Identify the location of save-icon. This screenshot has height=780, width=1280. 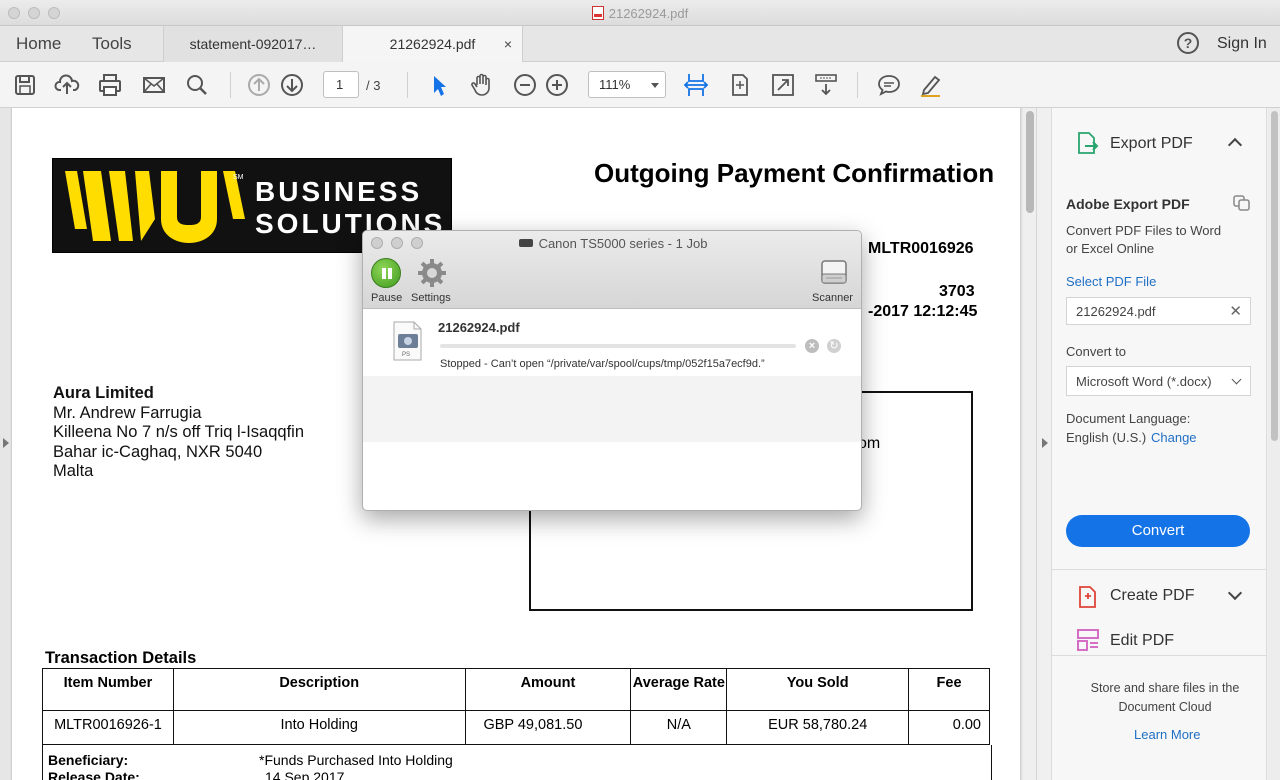
(25, 85).